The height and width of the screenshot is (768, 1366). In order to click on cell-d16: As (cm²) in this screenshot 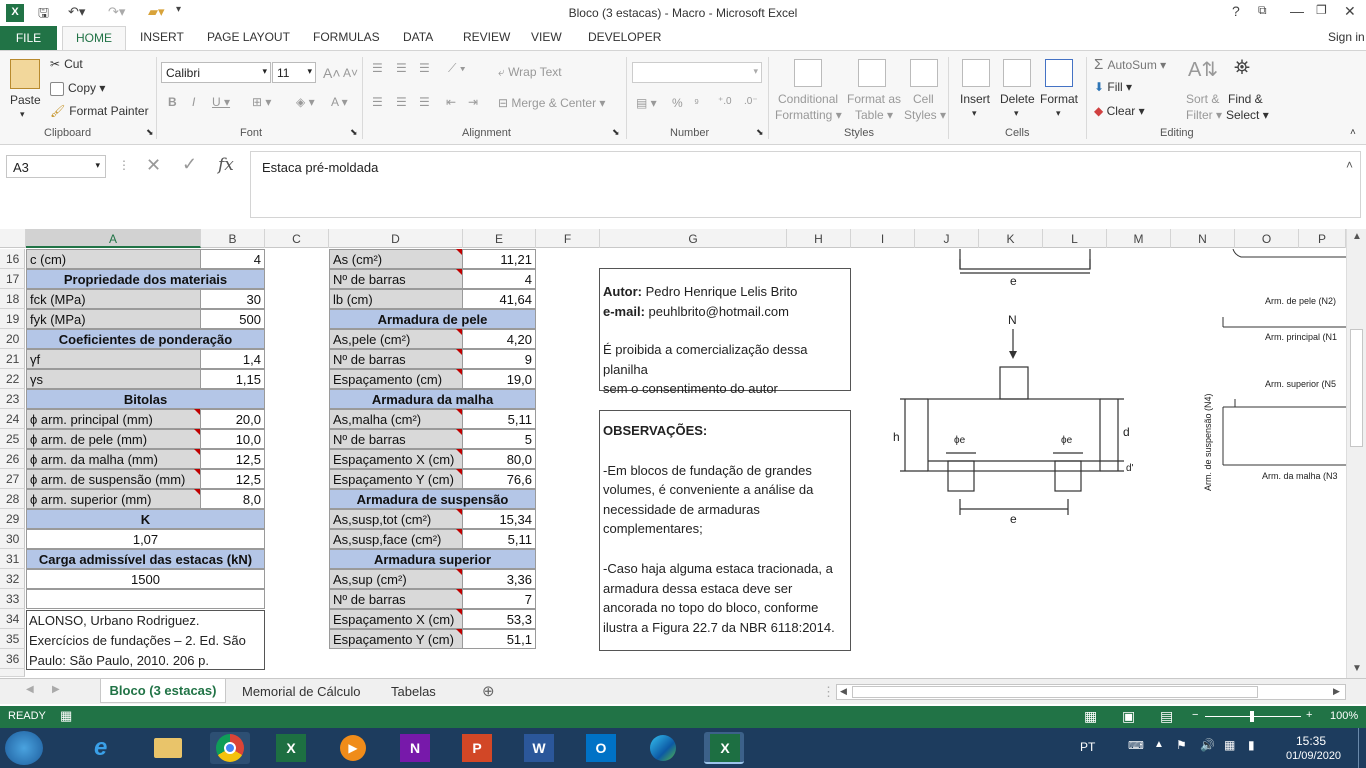, I will do `click(396, 259)`.